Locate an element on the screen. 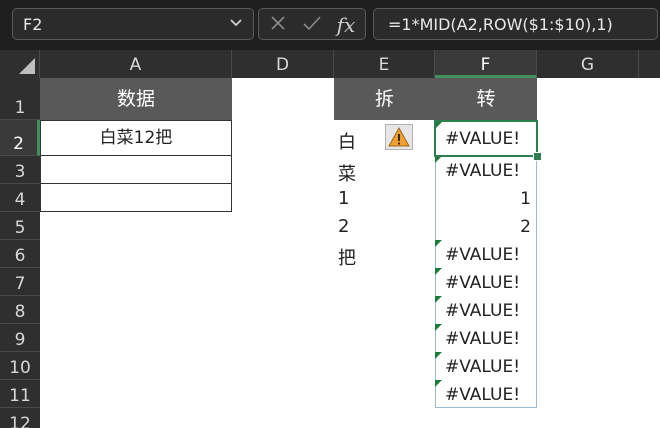  row-header-1: 1 is located at coordinates (20, 99).